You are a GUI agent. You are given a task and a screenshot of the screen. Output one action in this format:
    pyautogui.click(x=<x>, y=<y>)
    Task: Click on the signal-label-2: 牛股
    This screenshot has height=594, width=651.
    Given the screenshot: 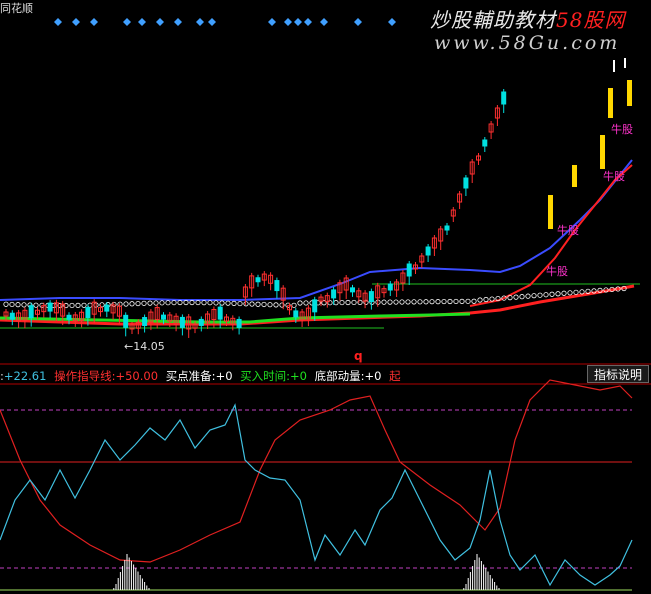 What is the action you would take?
    pyautogui.click(x=568, y=230)
    